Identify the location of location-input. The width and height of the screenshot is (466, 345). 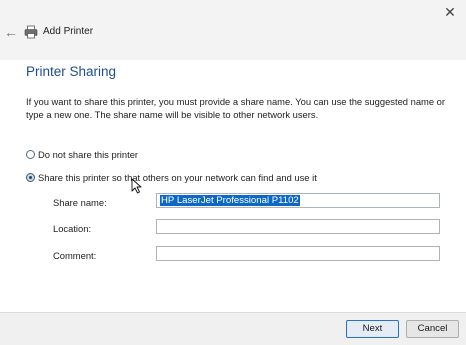
(298, 226).